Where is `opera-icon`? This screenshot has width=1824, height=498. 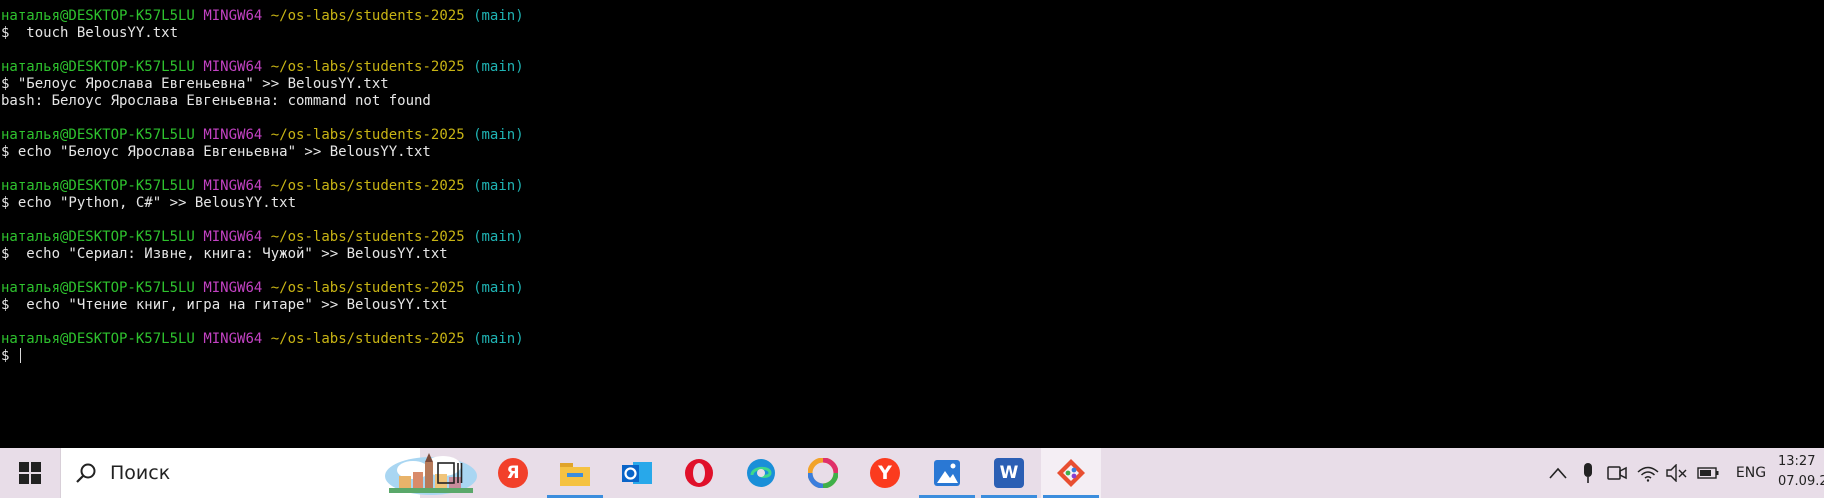
opera-icon is located at coordinates (699, 473).